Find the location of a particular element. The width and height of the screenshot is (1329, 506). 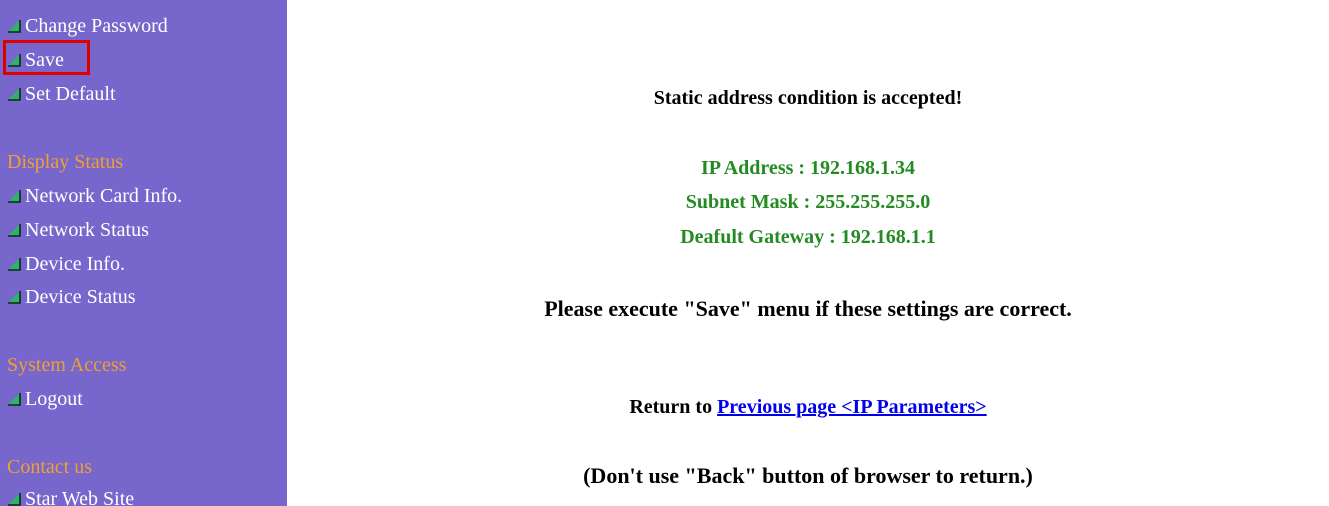

ip-address-text: IP Address : 192.168.1.34 is located at coordinates (808, 168).